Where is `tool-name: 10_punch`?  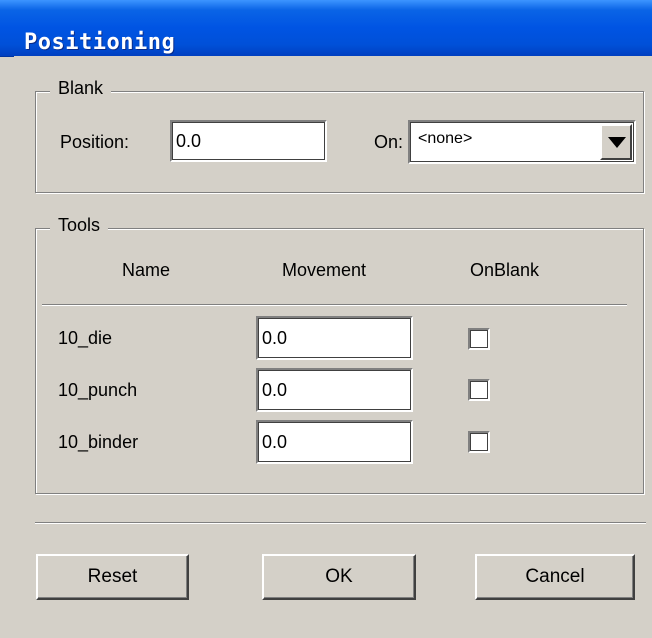
tool-name: 10_punch is located at coordinates (98, 390).